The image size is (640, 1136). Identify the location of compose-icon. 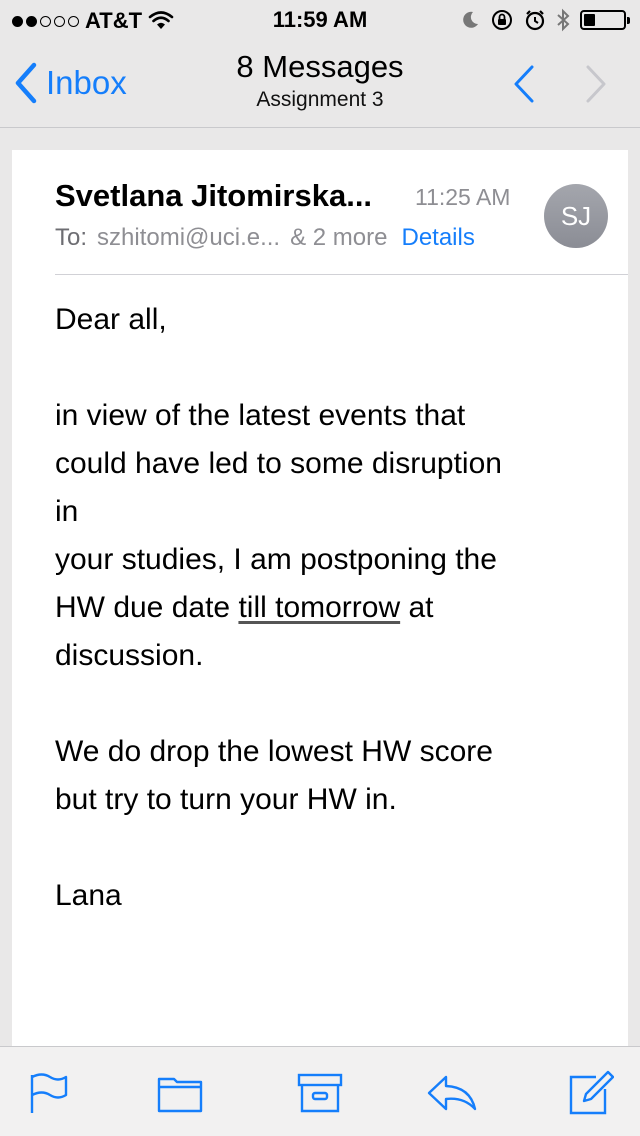
(590, 1093).